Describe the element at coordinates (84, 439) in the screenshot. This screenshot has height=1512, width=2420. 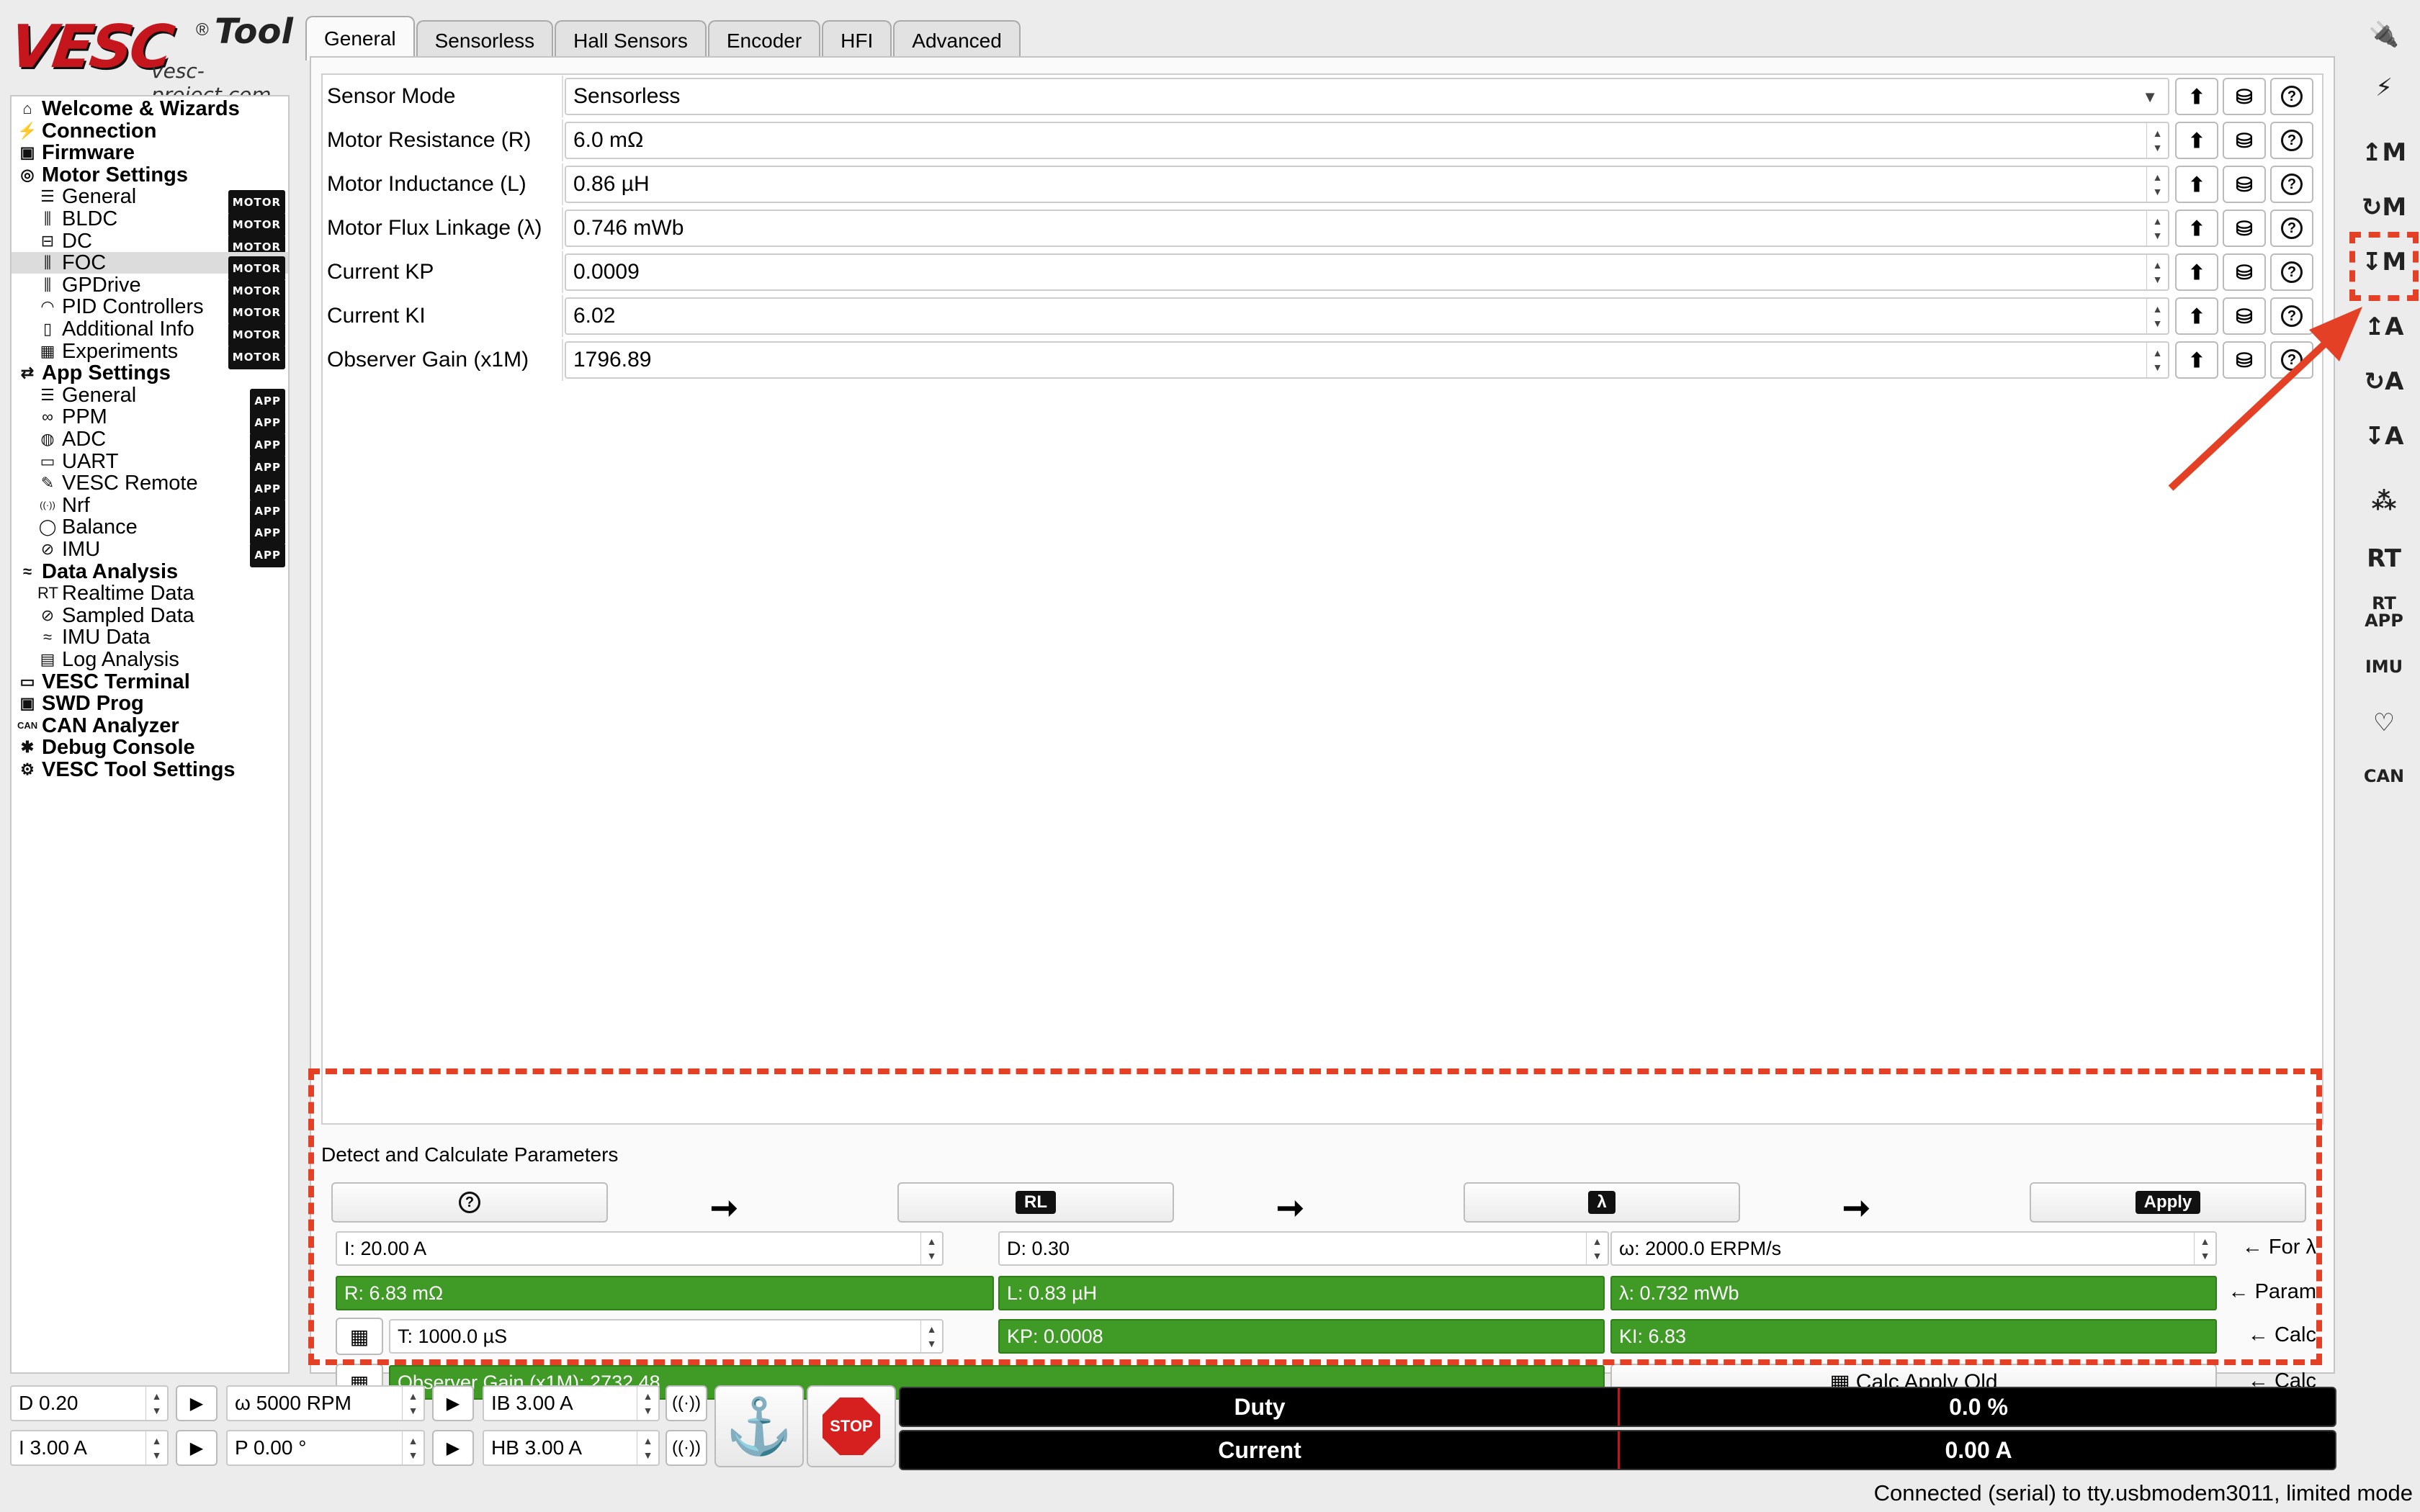
I see `tree-item-label: ADC` at that location.